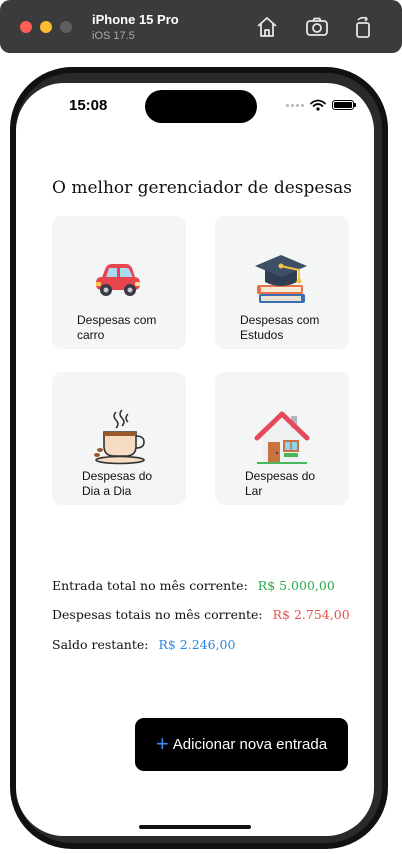 This screenshot has width=402, height=854. I want to click on plus-icon: +, so click(162, 743).